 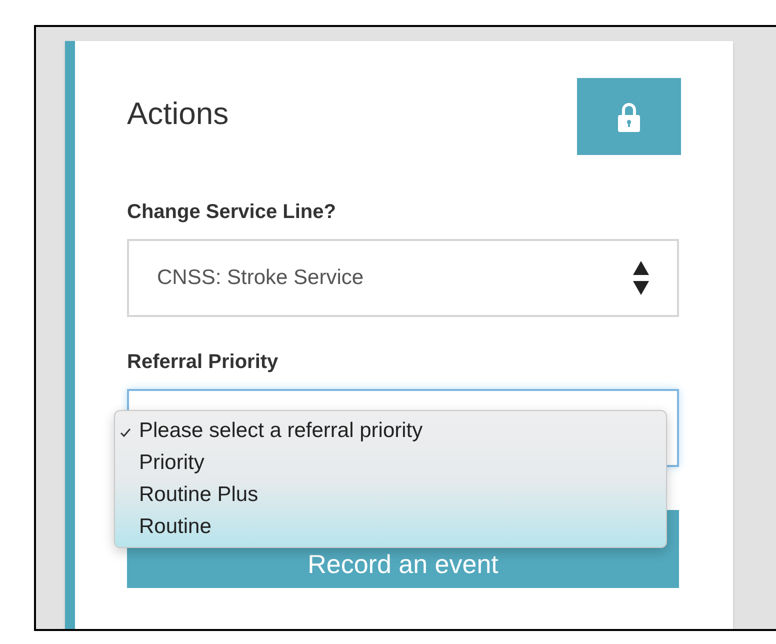 What do you see at coordinates (178, 114) in the screenshot?
I see `panel-title: Actions` at bounding box center [178, 114].